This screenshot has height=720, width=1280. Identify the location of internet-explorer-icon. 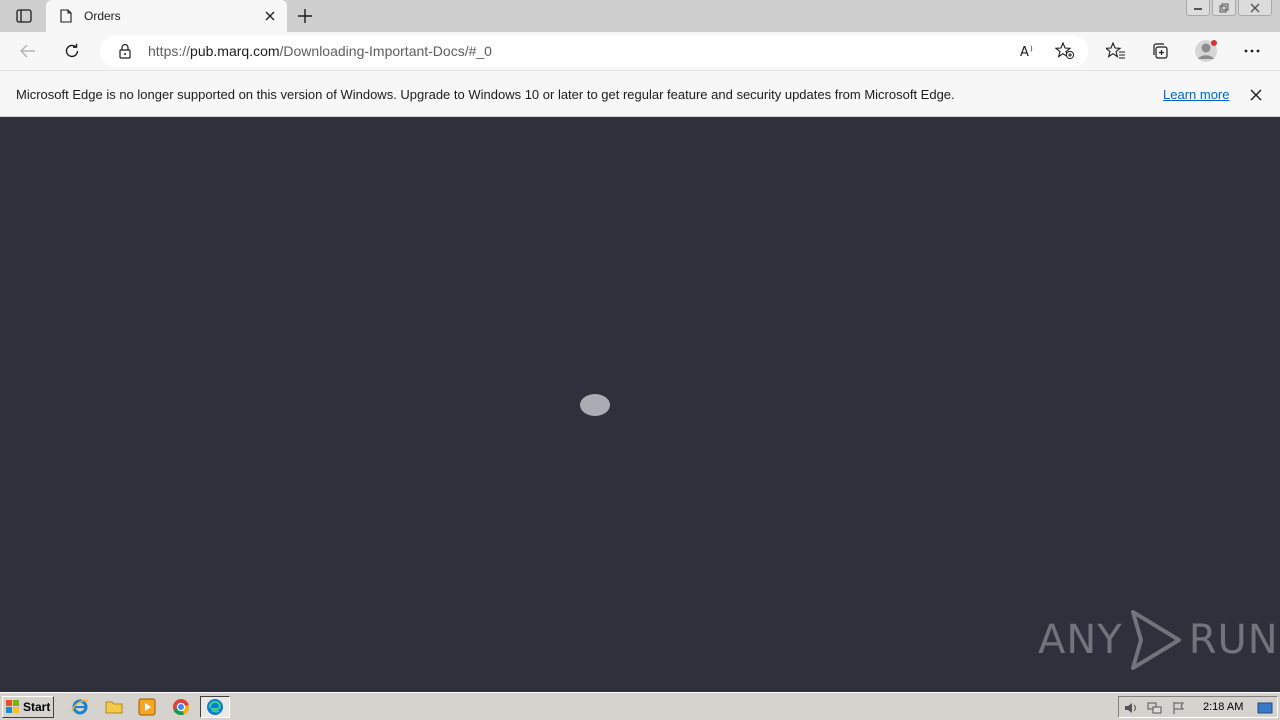
(80, 707).